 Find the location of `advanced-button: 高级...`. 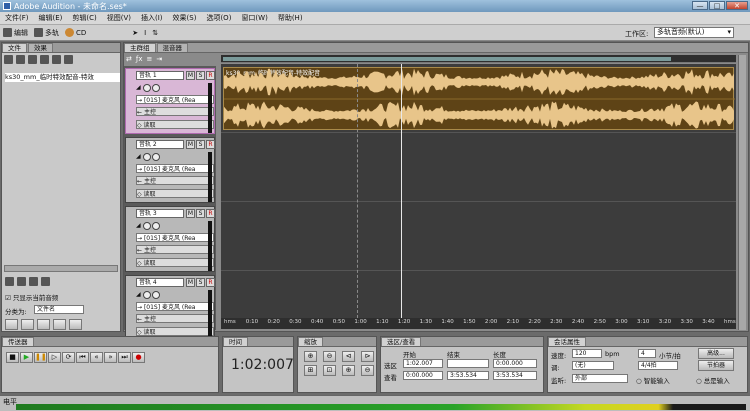

advanced-button: 高级... is located at coordinates (716, 353).